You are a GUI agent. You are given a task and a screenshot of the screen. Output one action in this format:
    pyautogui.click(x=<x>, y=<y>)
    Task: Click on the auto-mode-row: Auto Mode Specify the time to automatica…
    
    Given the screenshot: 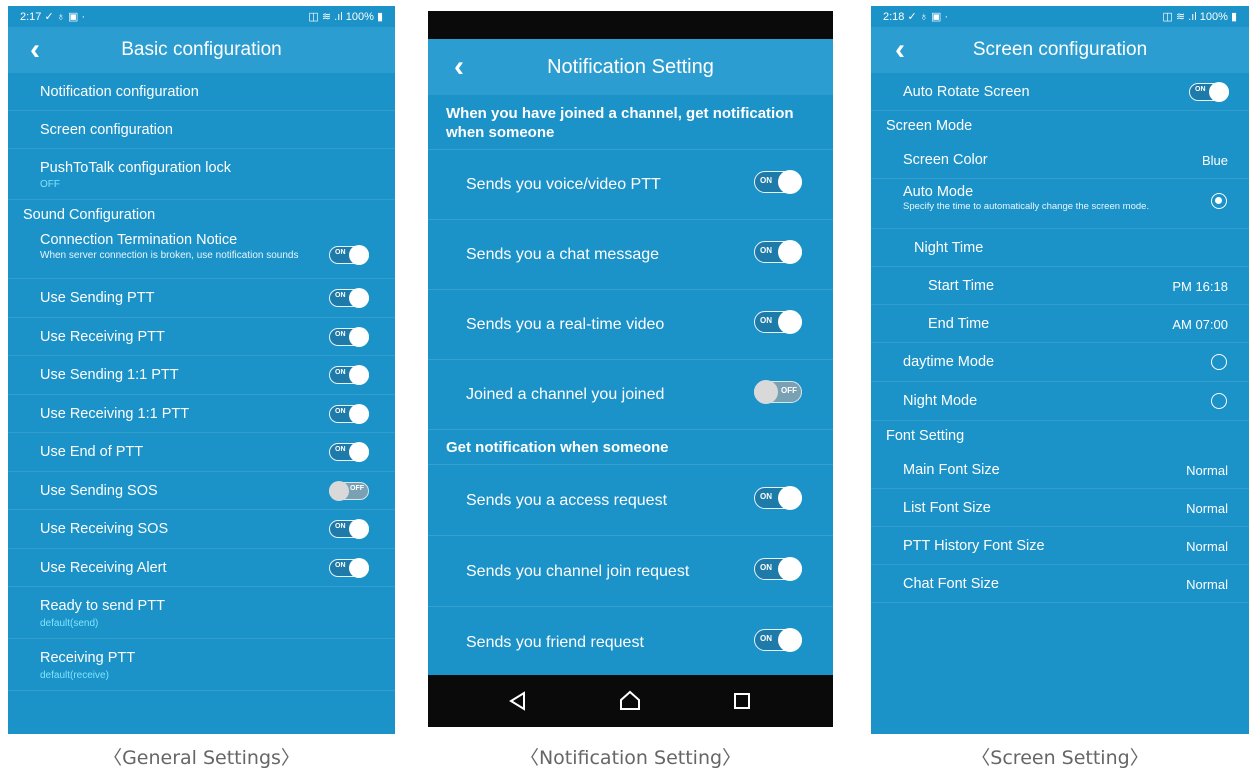 What is the action you would take?
    pyautogui.click(x=1060, y=204)
    